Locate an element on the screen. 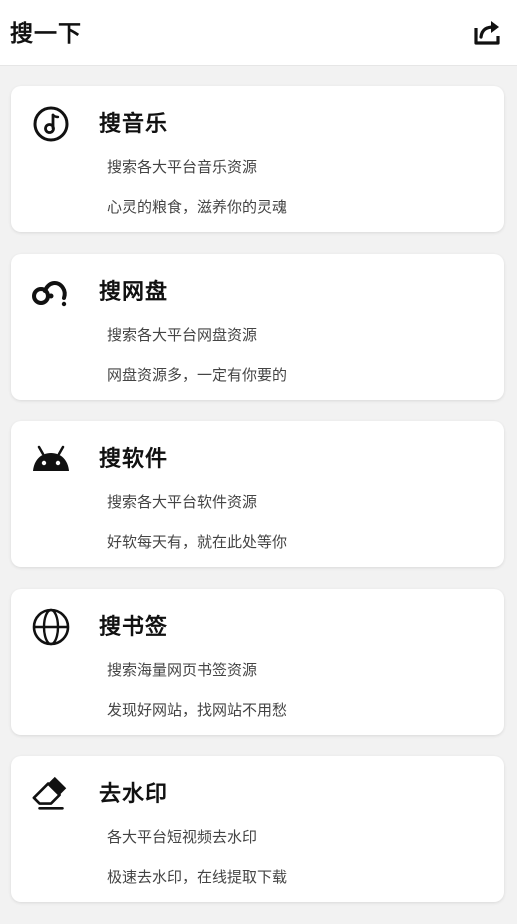 The height and width of the screenshot is (924, 517). card-slogan: 极速去水印，在线提取下载 is located at coordinates (197, 877).